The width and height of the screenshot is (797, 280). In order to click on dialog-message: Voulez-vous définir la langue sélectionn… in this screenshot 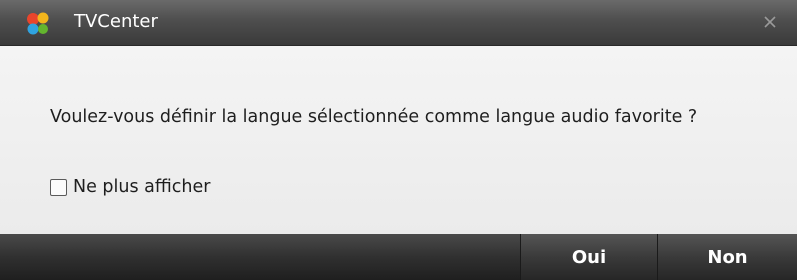, I will do `click(374, 117)`.